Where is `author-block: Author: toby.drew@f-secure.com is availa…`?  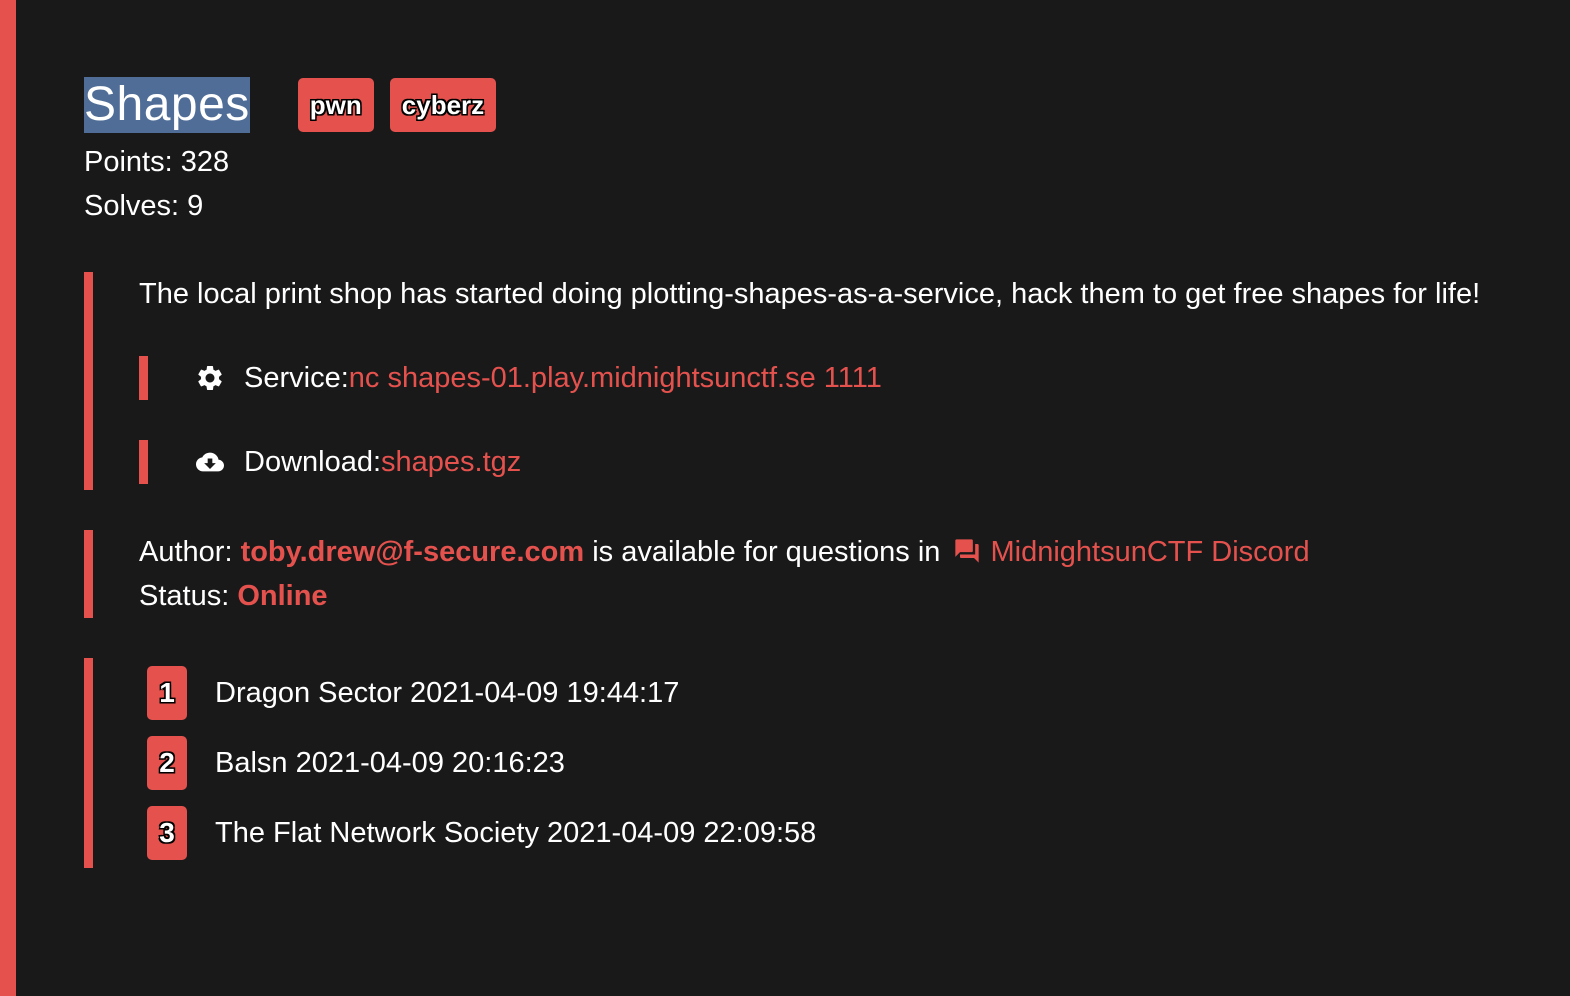
author-block: Author: toby.drew@f-secure.com is availa… is located at coordinates (814, 574).